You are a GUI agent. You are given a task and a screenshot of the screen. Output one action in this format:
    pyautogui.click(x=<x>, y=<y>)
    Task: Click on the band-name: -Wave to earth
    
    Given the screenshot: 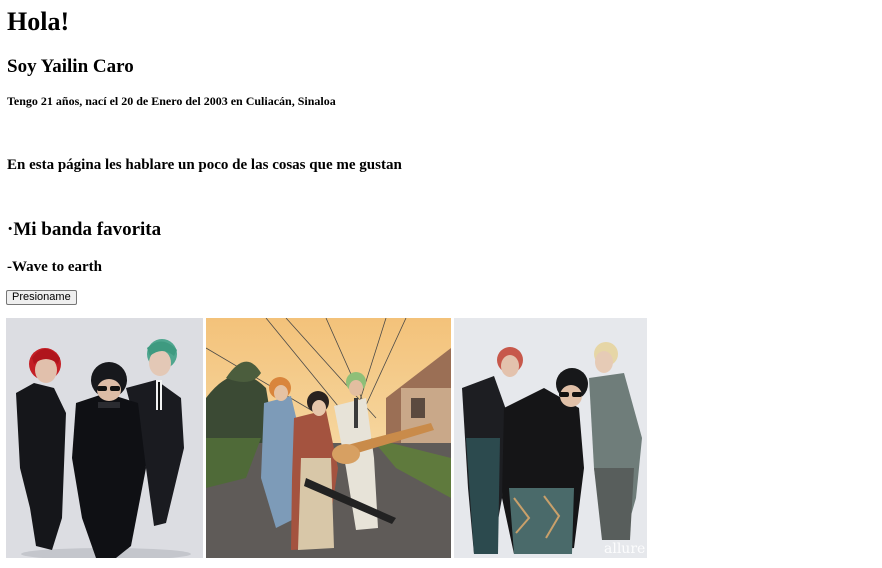 What is the action you would take?
    pyautogui.click(x=54, y=267)
    